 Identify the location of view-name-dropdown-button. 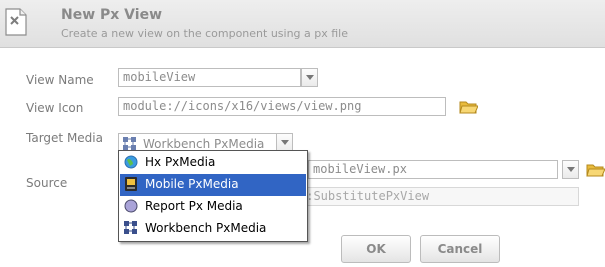
(309, 77).